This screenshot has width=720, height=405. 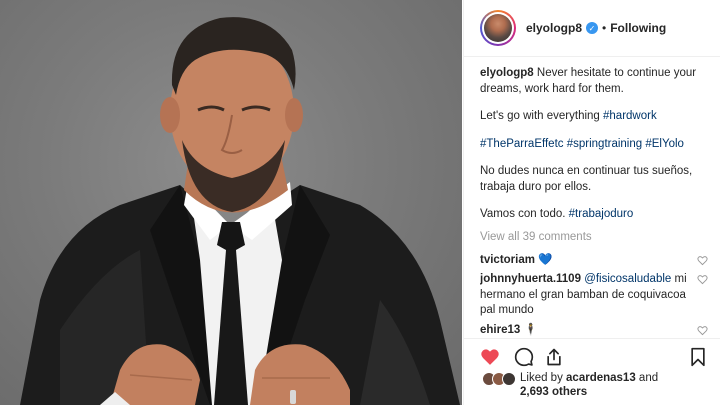 I want to click on likes-middle: and, so click(x=647, y=378).